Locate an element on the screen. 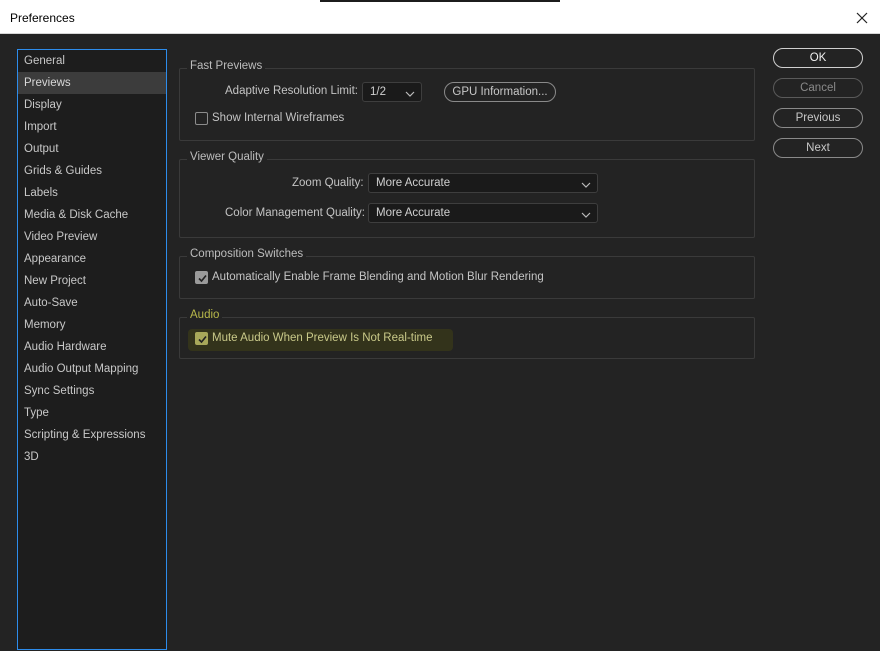  sidebar-item-display: Display is located at coordinates (92, 105).